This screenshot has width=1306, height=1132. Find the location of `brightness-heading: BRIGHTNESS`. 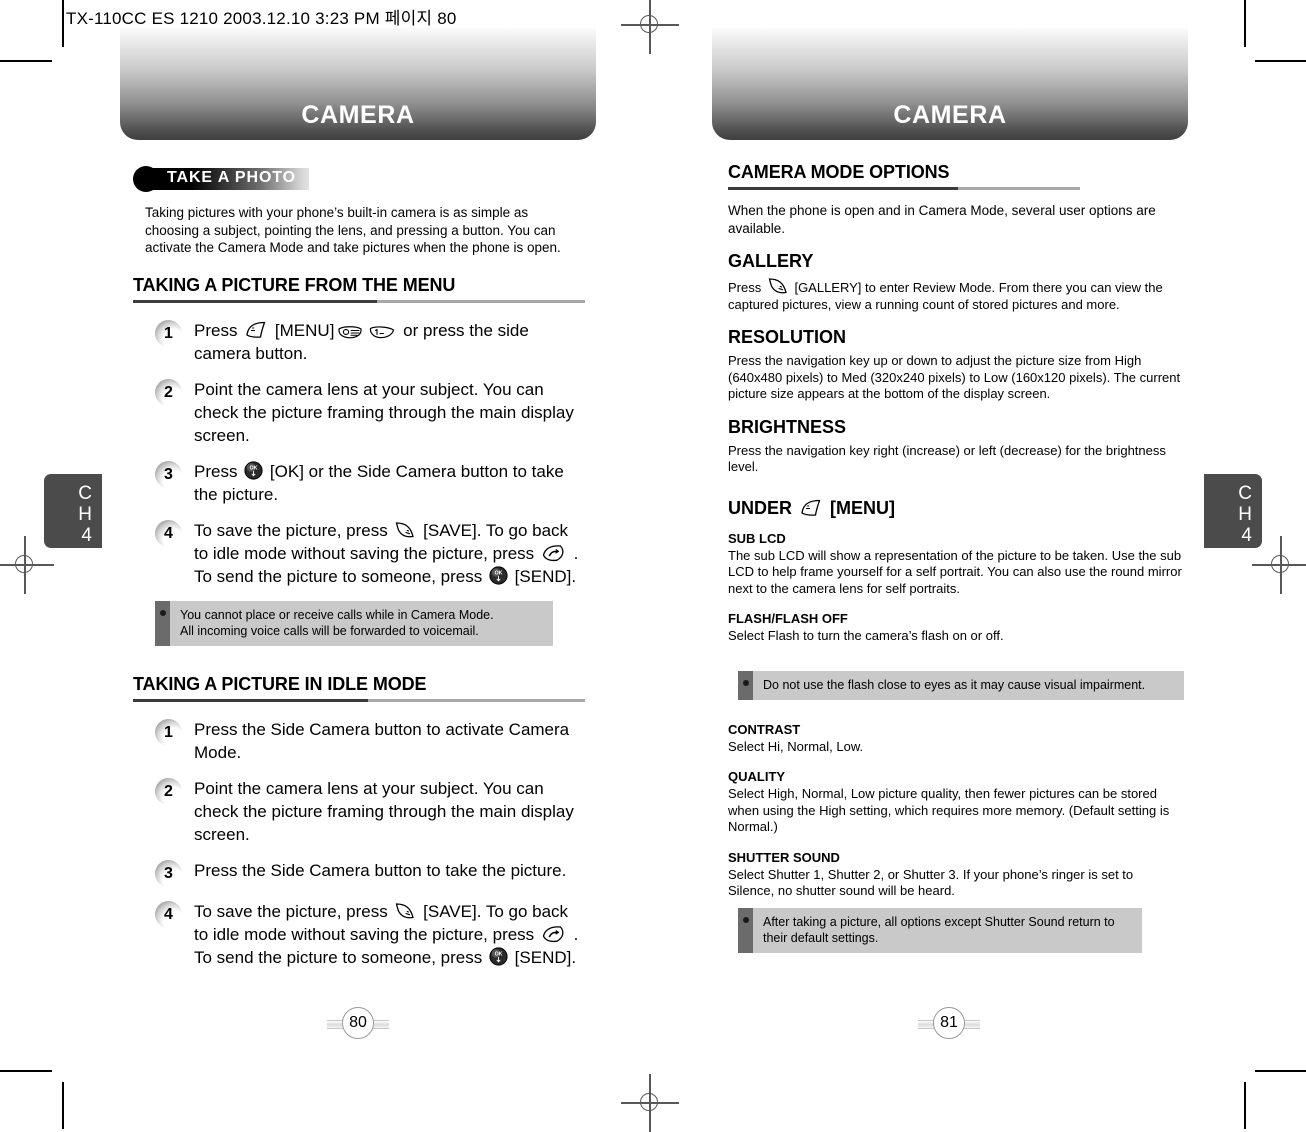

brightness-heading: BRIGHTNESS is located at coordinates (787, 426).